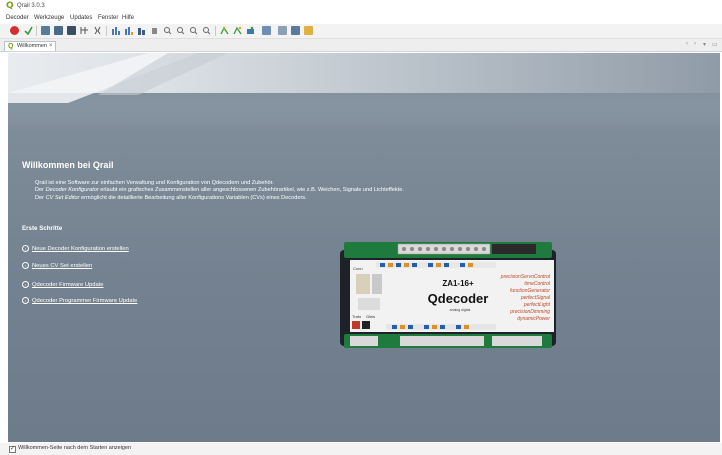 This screenshot has height=455, width=722. Describe the element at coordinates (68, 165) in the screenshot. I see `page-title: Willkommen bei Qrail` at that location.